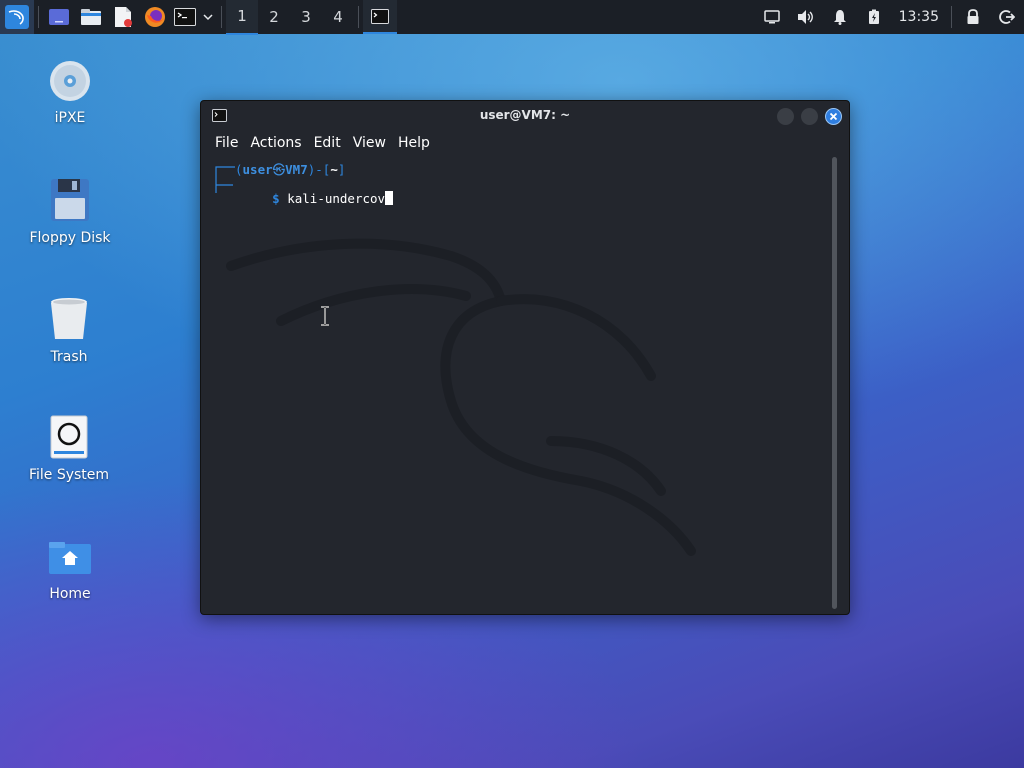 This screenshot has width=1024, height=768. I want to click on logout-icon, so click(1007, 17).